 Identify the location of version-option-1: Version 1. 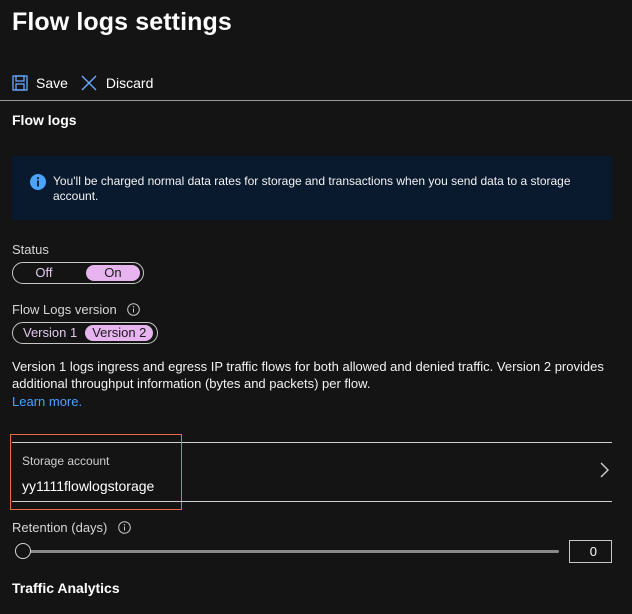
(50, 333).